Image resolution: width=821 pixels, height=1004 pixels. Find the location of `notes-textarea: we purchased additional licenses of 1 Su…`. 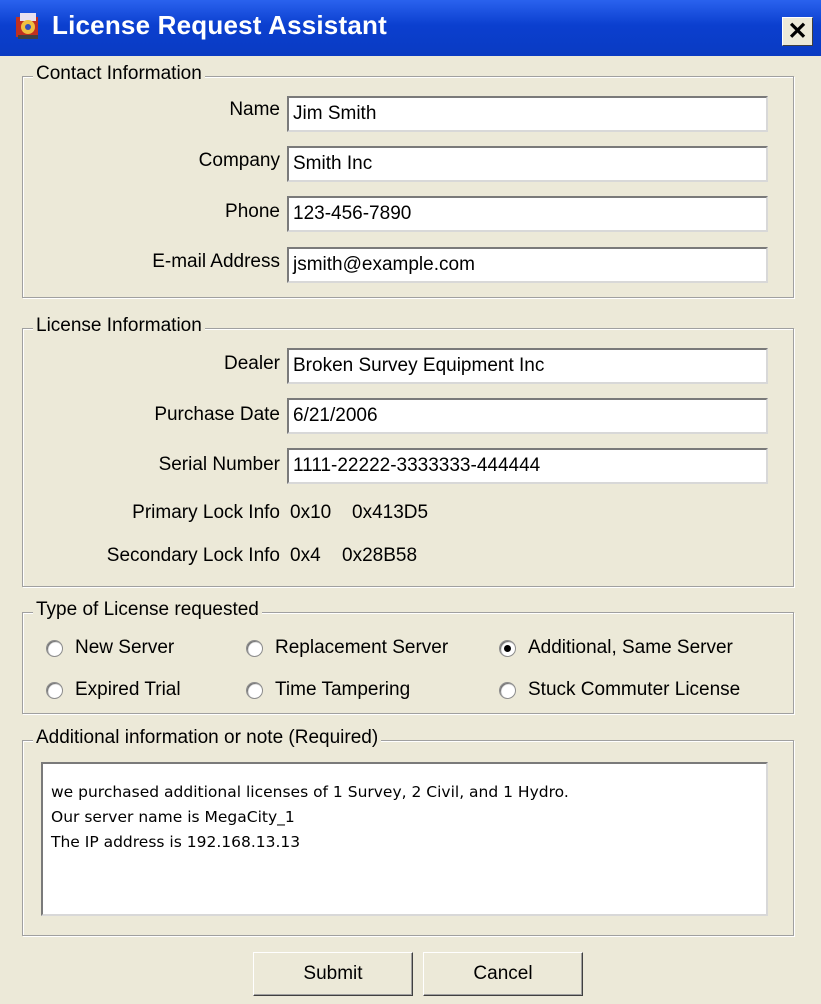

notes-textarea: we purchased additional licenses of 1 Su… is located at coordinates (404, 839).